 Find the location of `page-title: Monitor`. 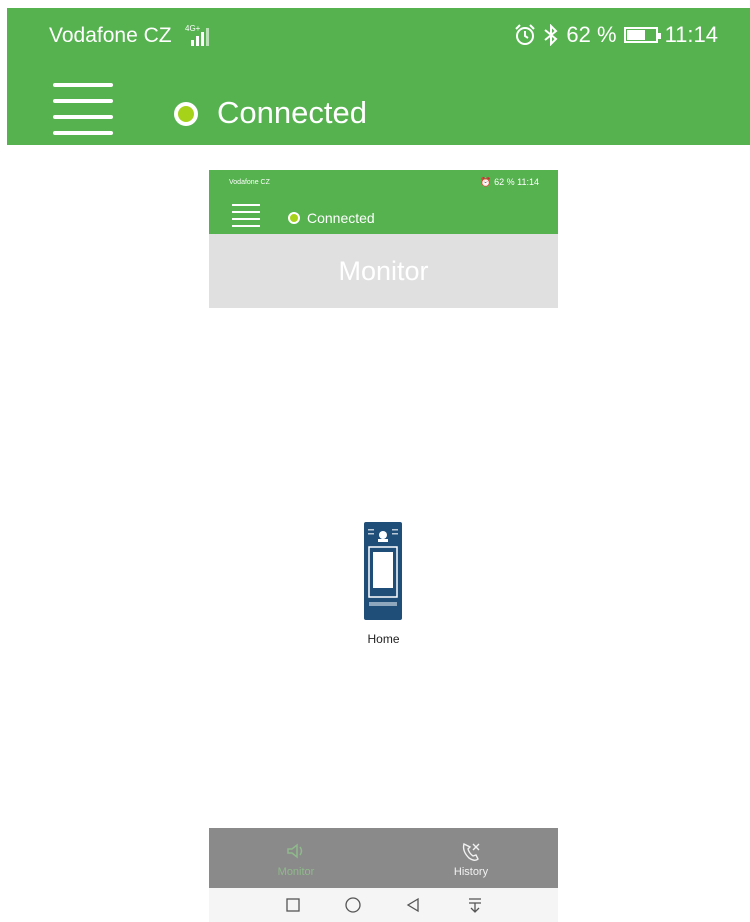

page-title: Monitor is located at coordinates (383, 271).